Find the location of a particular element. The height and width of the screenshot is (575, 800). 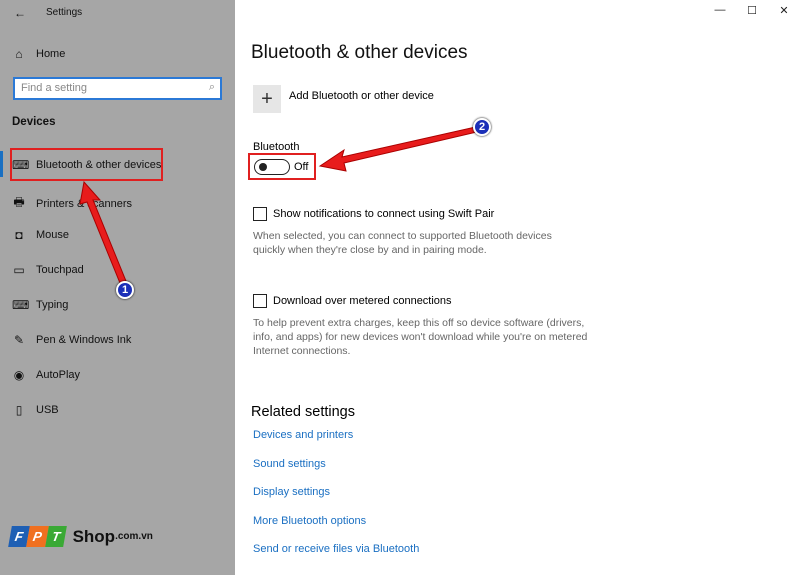

annotation-badge-2: 2 is located at coordinates (482, 127).